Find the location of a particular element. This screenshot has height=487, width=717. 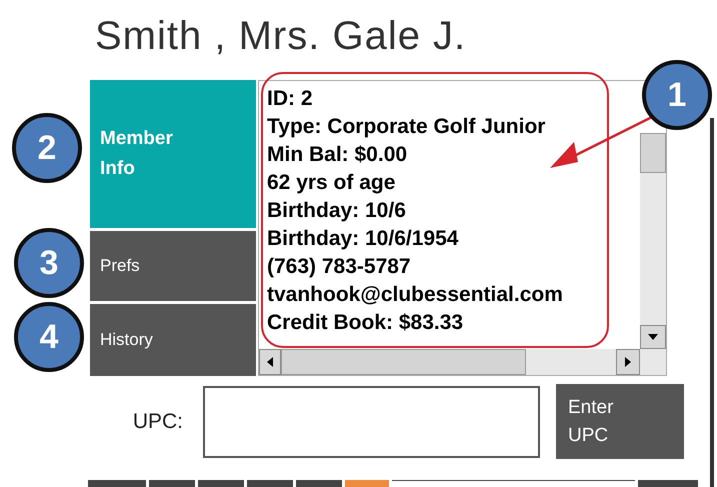

vertical-scrollbar is located at coordinates (653, 241).